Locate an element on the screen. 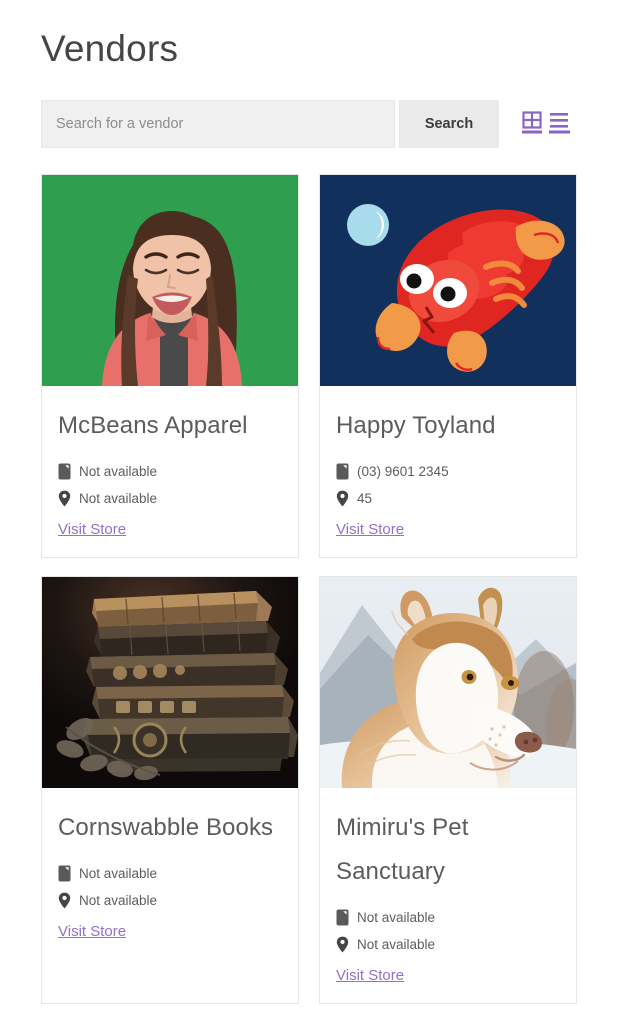 The height and width of the screenshot is (1024, 617). list-icon is located at coordinates (560, 124).